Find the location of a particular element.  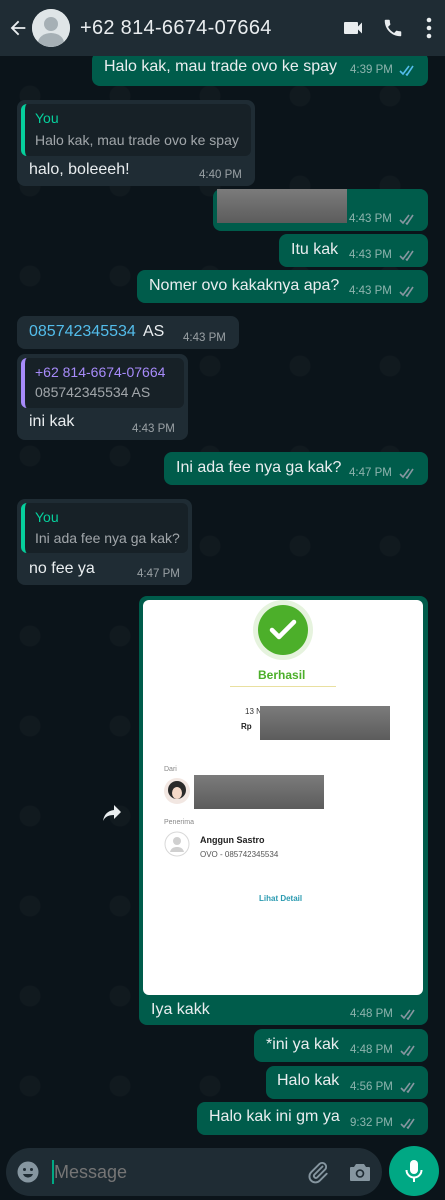

message-bubble-outgoing: Itu kak 4:43 PM is located at coordinates (353, 250).